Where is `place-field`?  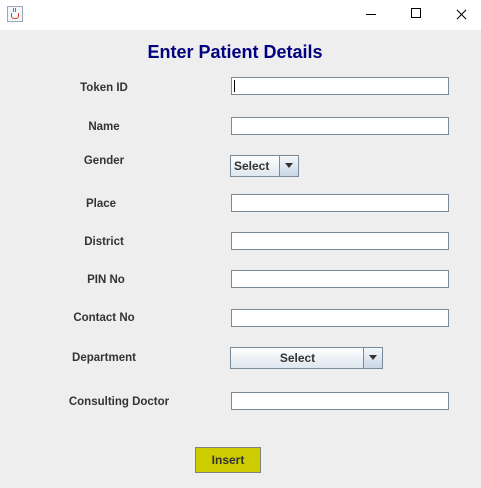
place-field is located at coordinates (340, 203).